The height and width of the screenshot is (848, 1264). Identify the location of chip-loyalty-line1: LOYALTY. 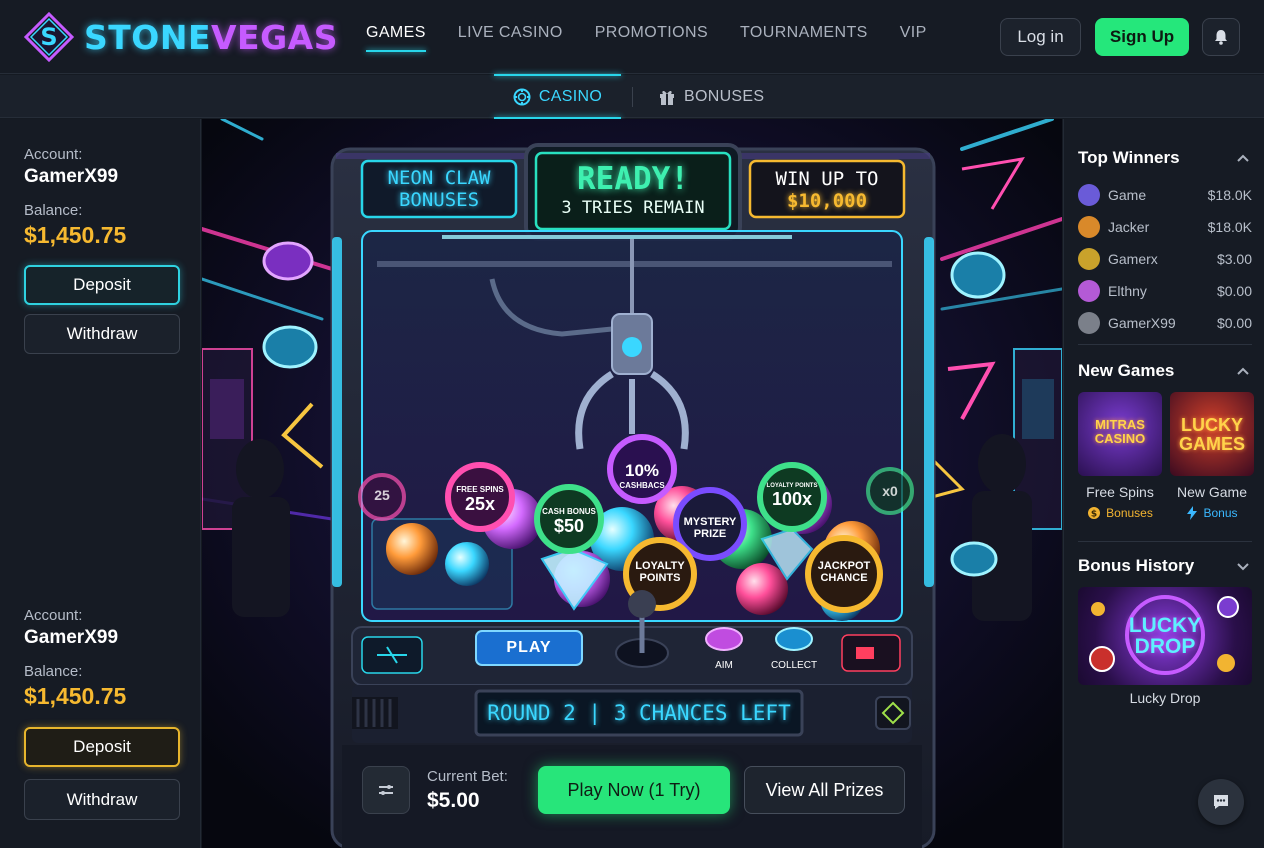
(660, 566).